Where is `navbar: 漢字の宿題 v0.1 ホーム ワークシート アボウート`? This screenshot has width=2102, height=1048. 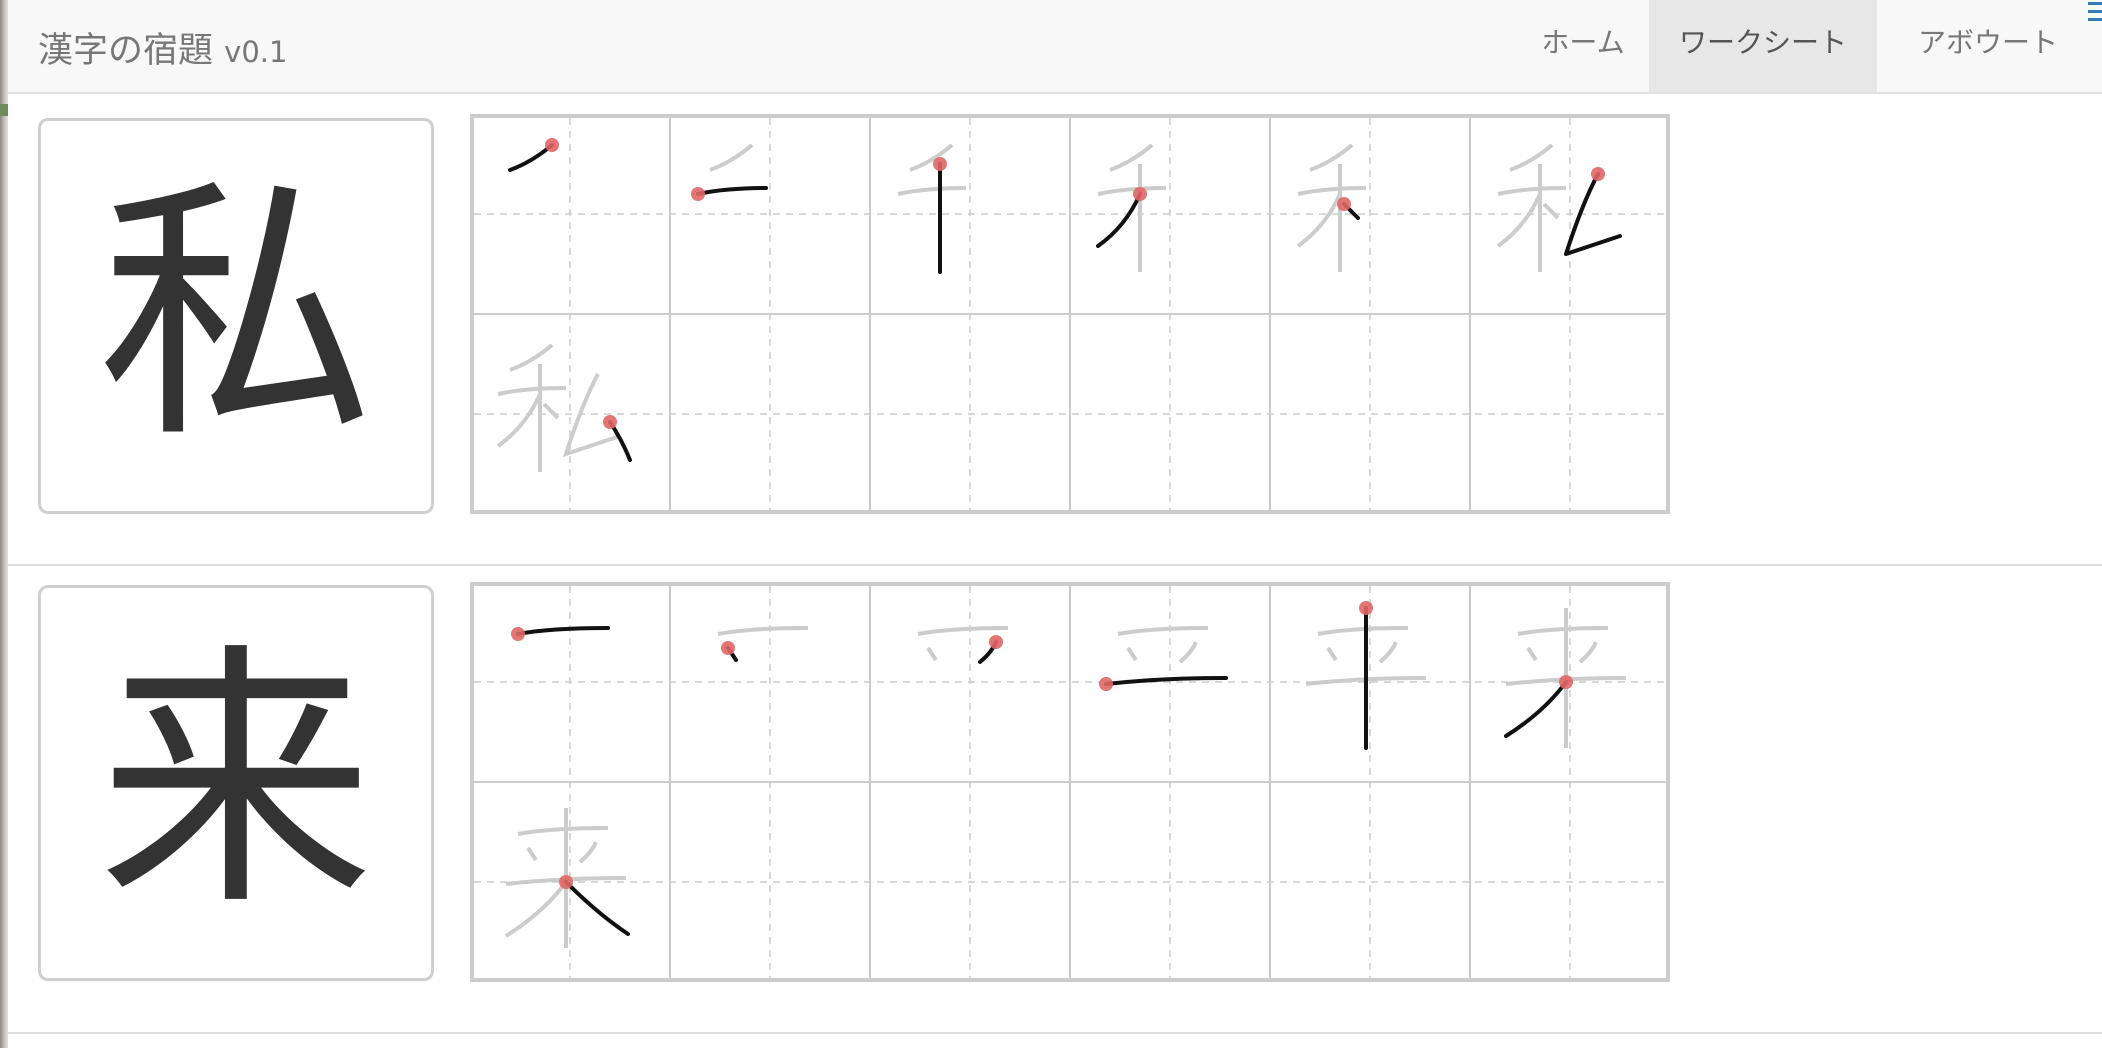 navbar: 漢字の宿題 v0.1 ホーム ワークシート アボウート is located at coordinates (1055, 47).